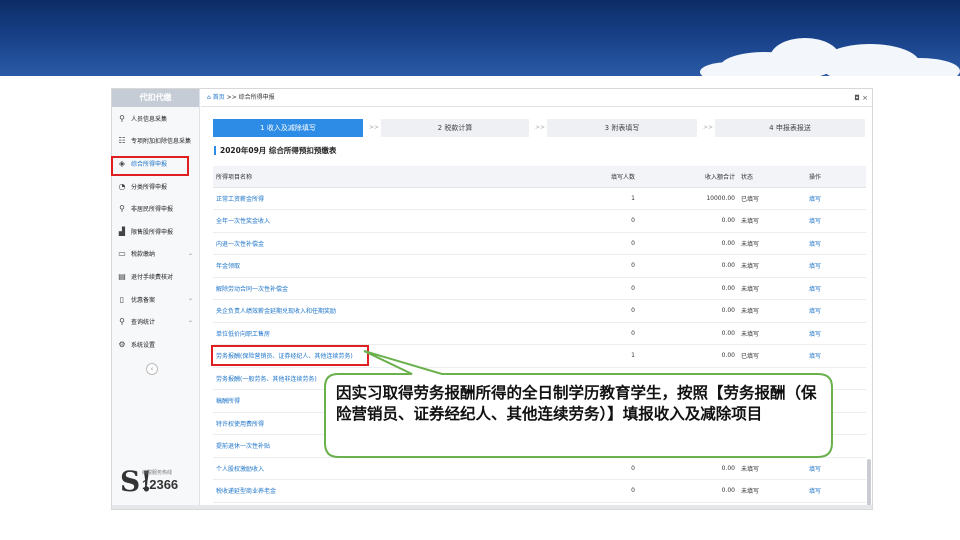 The image size is (960, 540). I want to click on bar-chart-icon: ▟, so click(122, 231).